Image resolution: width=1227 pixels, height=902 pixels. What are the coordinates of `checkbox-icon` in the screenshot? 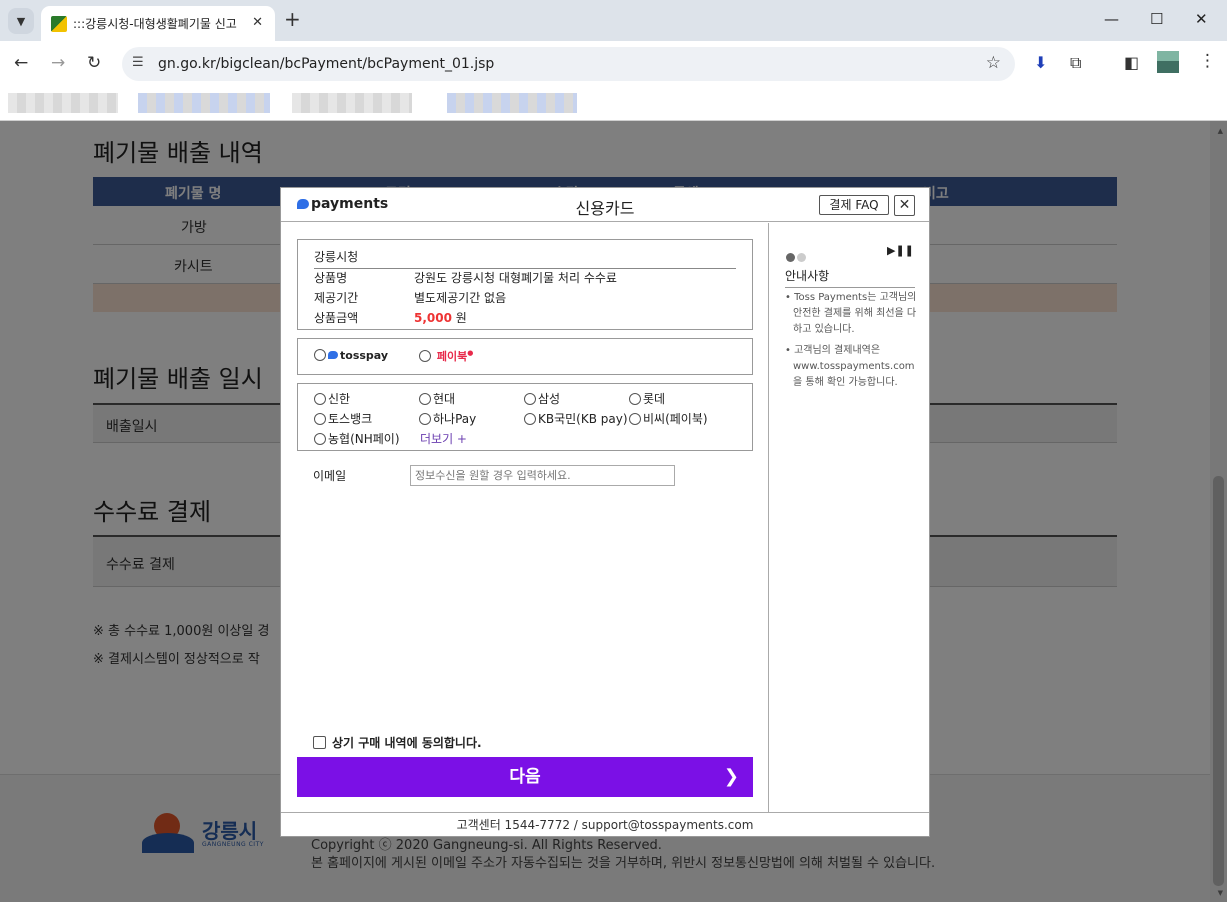 It's located at (319, 742).